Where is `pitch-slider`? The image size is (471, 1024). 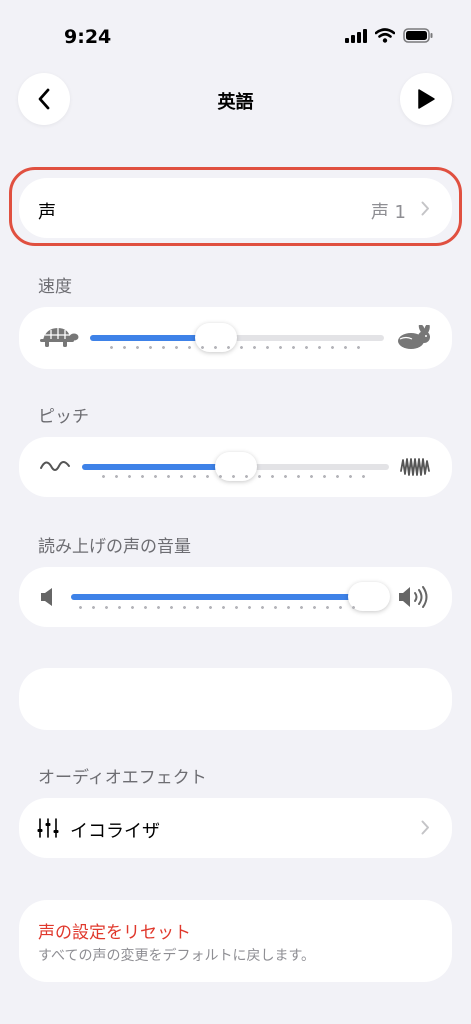 pitch-slider is located at coordinates (235, 466).